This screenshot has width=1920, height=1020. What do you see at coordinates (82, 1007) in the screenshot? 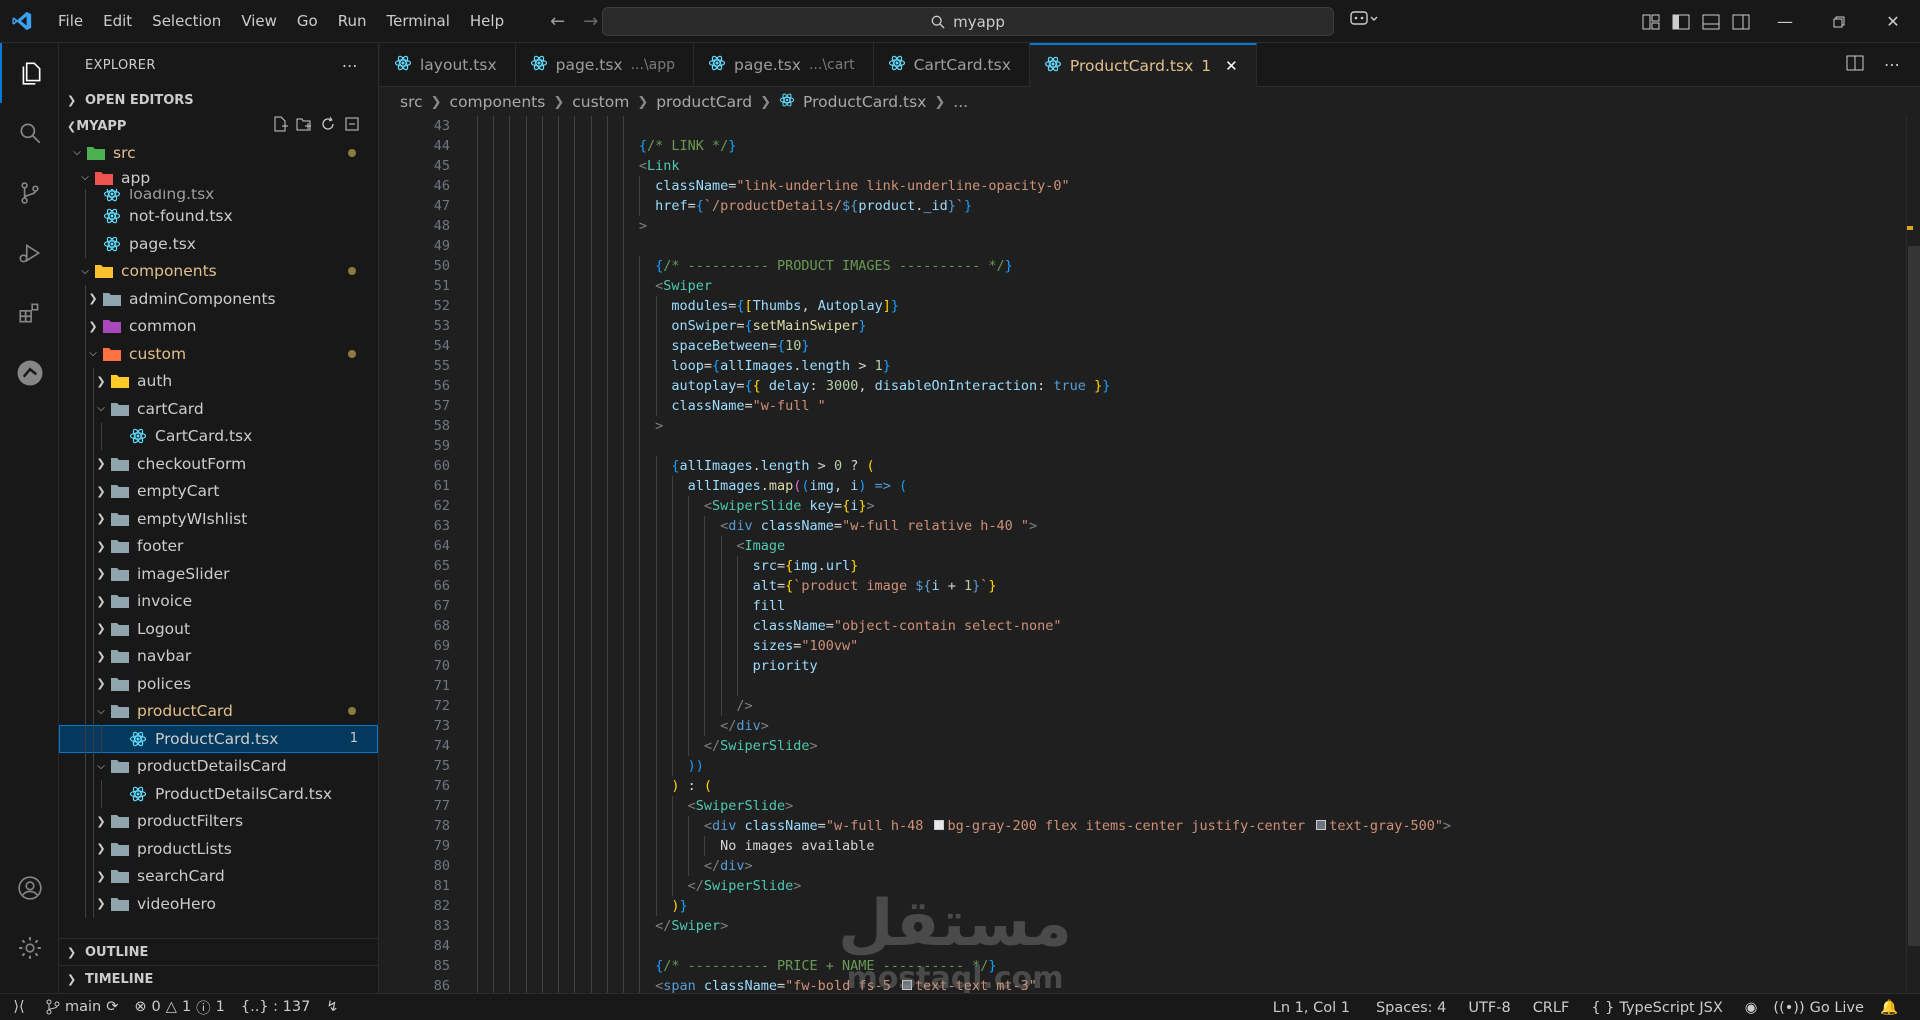
I see `branch-indicator: main ⟳` at bounding box center [82, 1007].